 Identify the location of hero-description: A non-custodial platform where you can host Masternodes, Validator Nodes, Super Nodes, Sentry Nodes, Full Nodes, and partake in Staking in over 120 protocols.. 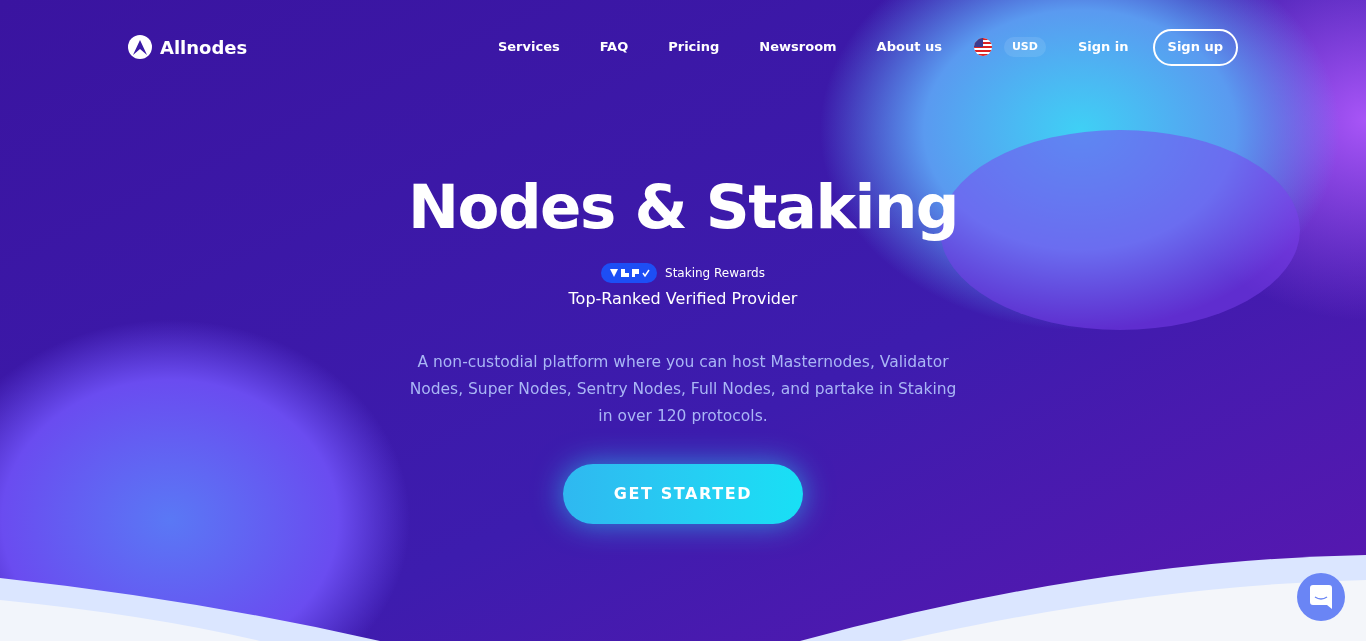
(683, 389).